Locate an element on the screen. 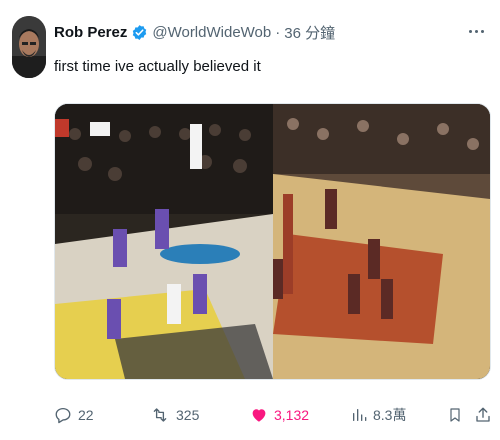 This screenshot has height=440, width=500. share-button is located at coordinates (483, 415).